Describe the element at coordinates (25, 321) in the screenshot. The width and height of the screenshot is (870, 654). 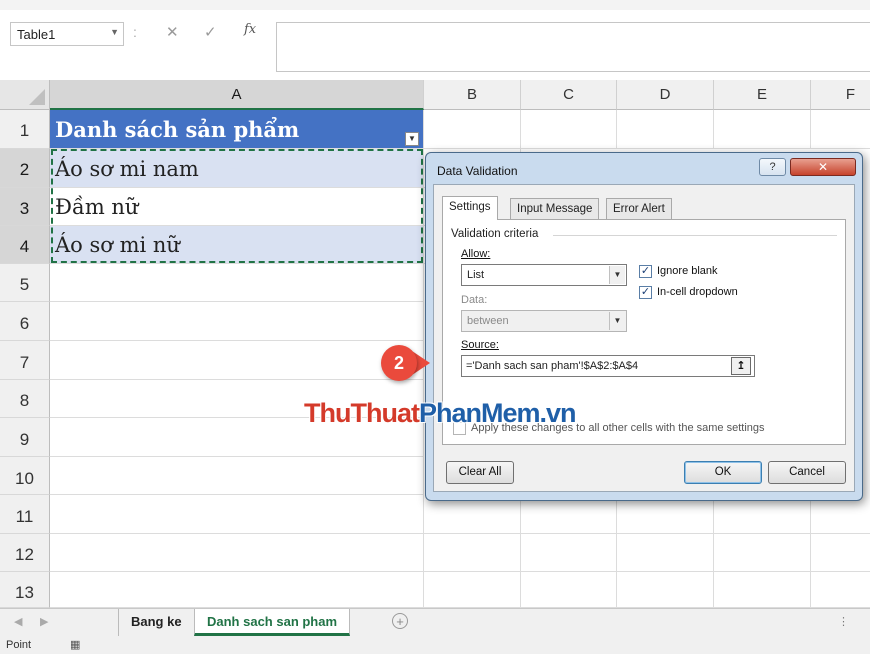
I see `row-header-6: 6` at that location.